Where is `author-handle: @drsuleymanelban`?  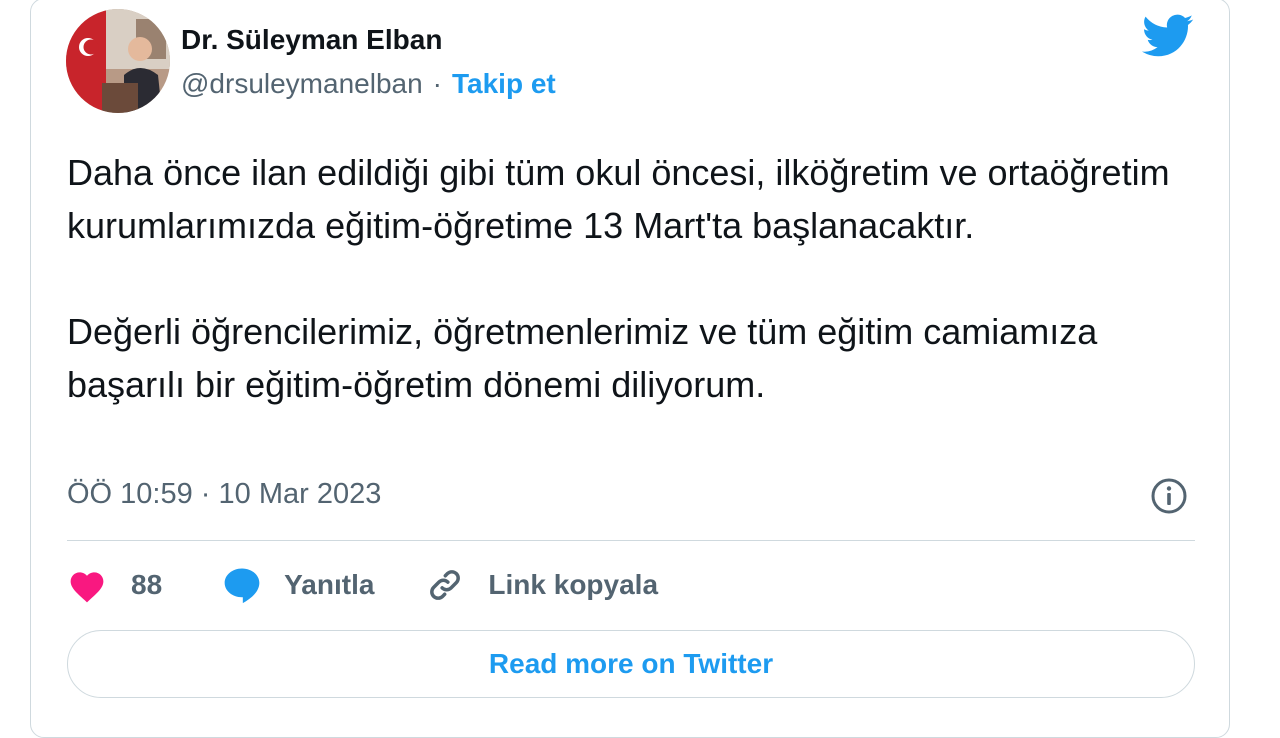
author-handle: @drsuleymanelban is located at coordinates (302, 84).